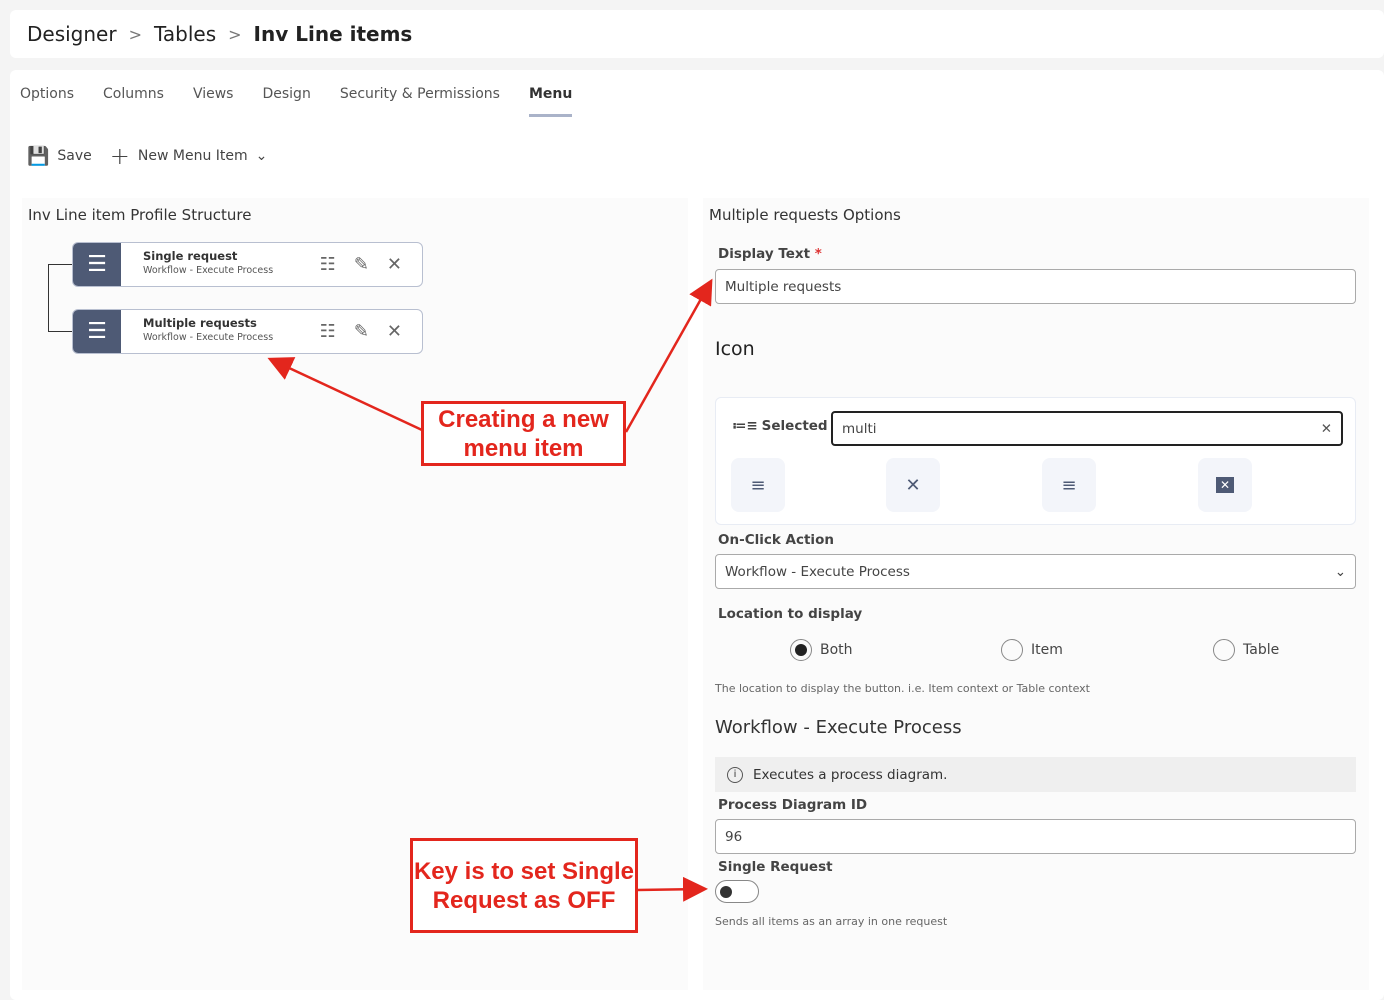 This screenshot has width=1384, height=1000. What do you see at coordinates (345, 394) in the screenshot?
I see `arrow-to-item` at bounding box center [345, 394].